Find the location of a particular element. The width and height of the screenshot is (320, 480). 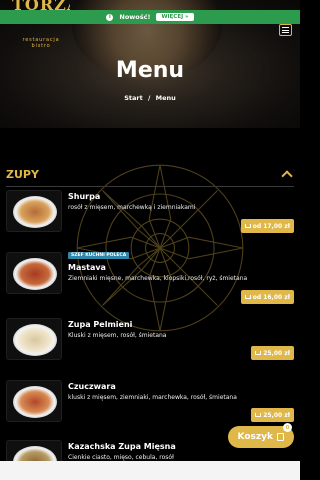

shopping-bag-icon is located at coordinates (280, 437).